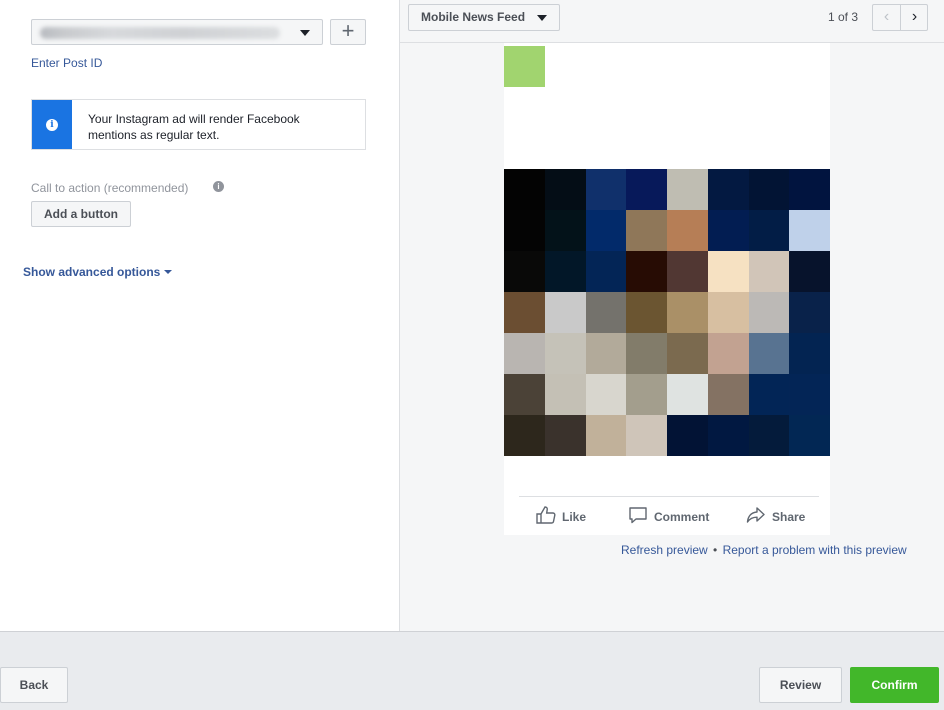 The height and width of the screenshot is (710, 944). I want to click on ad-image, so click(667, 312).